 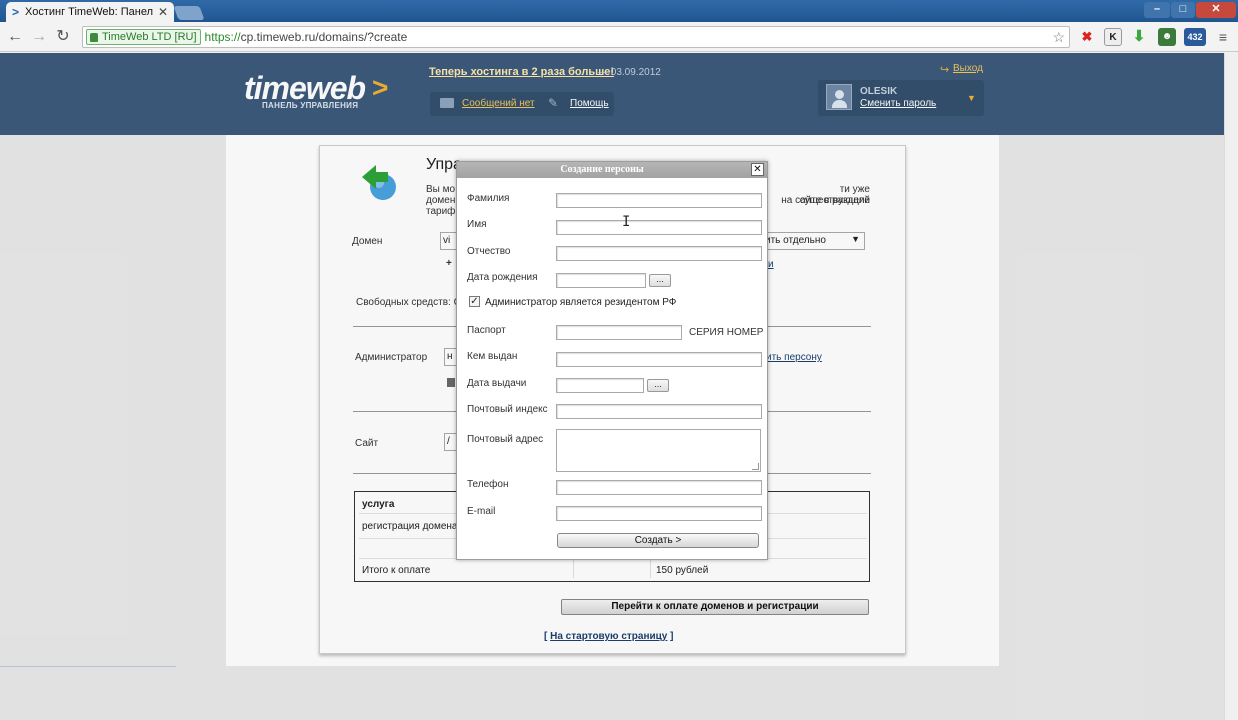 I want to click on reload-icon: ↻, so click(x=63, y=37).